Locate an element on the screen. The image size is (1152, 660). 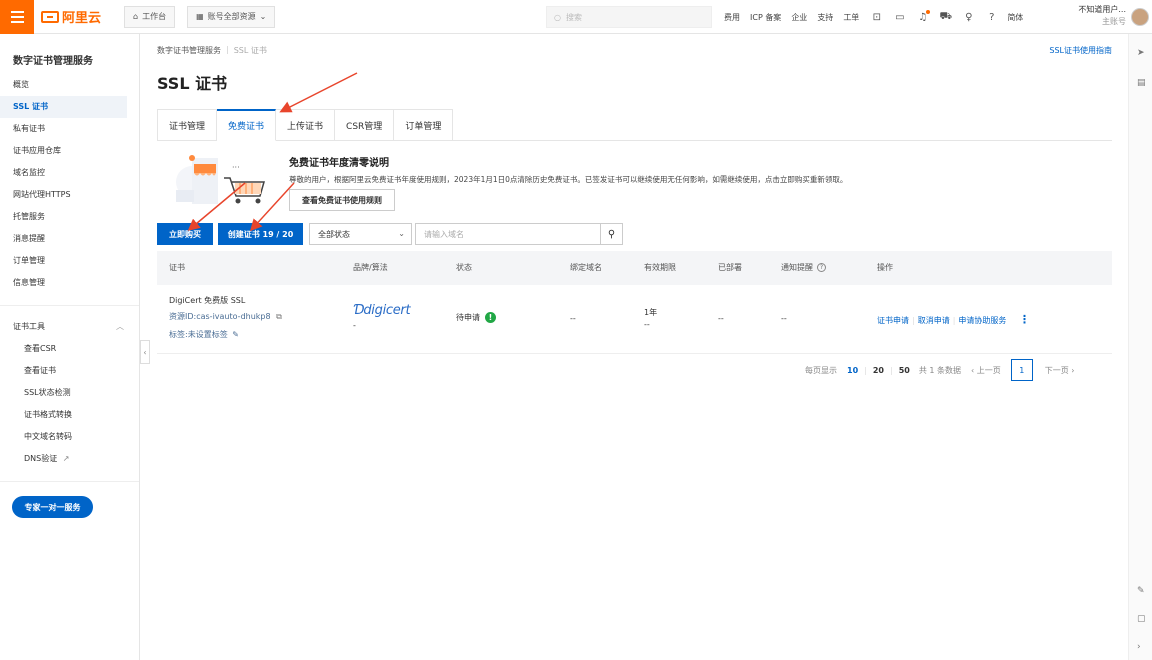
prev-page-label: 上一页 is located at coordinates (988, 370).